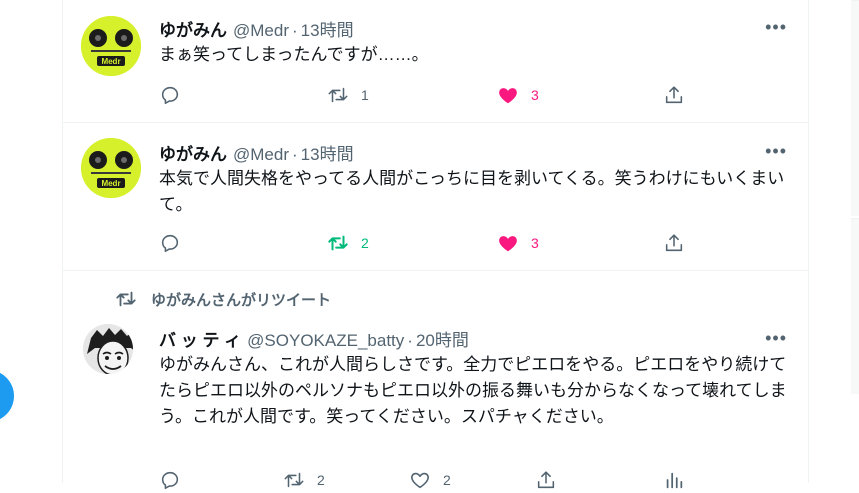 This screenshot has width=859, height=493. What do you see at coordinates (365, 95) in the screenshot?
I see `retweet-count: 1` at bounding box center [365, 95].